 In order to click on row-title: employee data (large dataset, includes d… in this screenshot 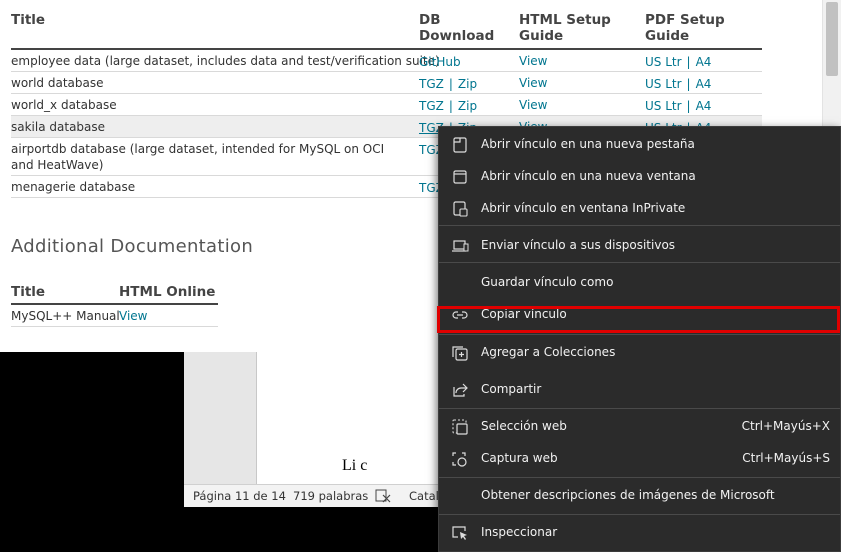, I will do `click(225, 61)`.